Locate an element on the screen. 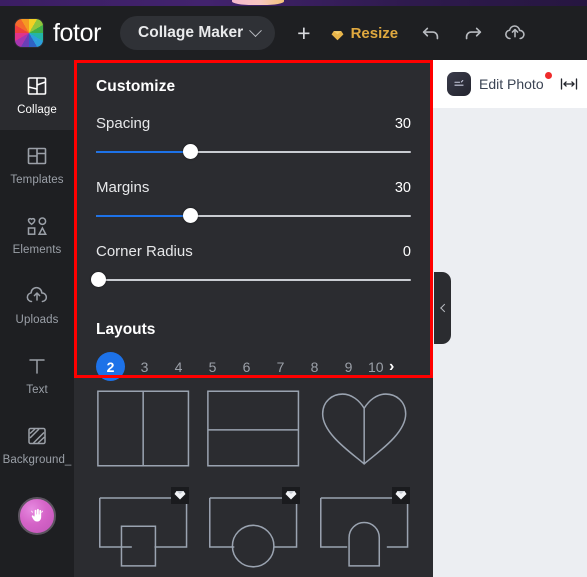  slider-label: Spacing is located at coordinates (123, 123).